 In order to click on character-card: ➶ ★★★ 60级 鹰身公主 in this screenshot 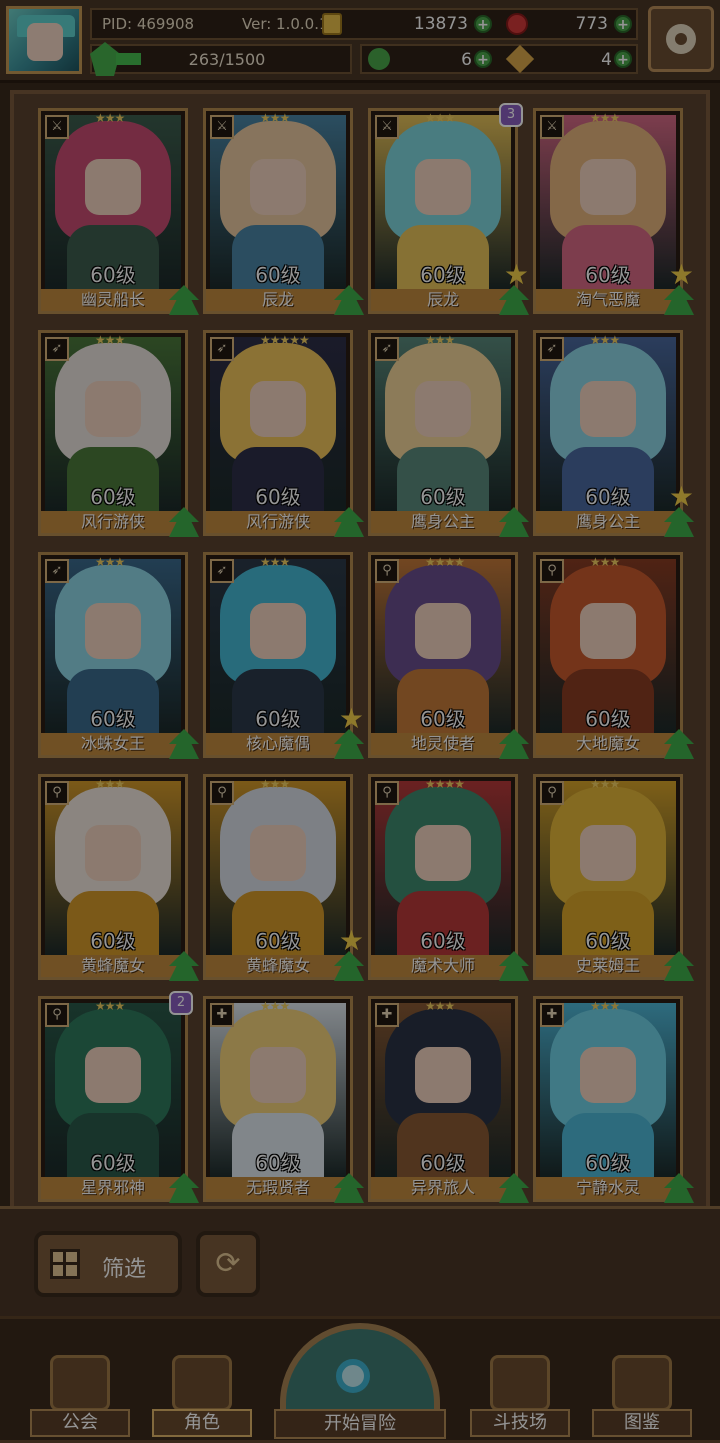, I will do `click(448, 433)`.